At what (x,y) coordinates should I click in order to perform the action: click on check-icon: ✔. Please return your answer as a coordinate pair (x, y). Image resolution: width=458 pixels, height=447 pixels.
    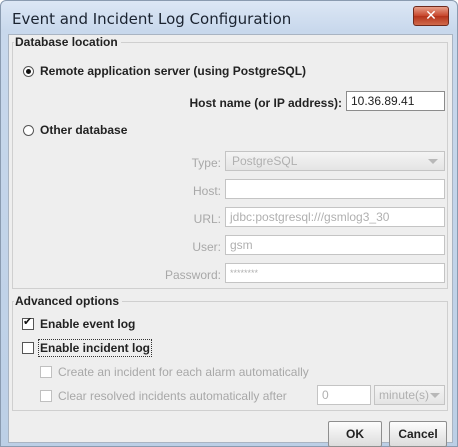
    Looking at the image, I should click on (28, 321).